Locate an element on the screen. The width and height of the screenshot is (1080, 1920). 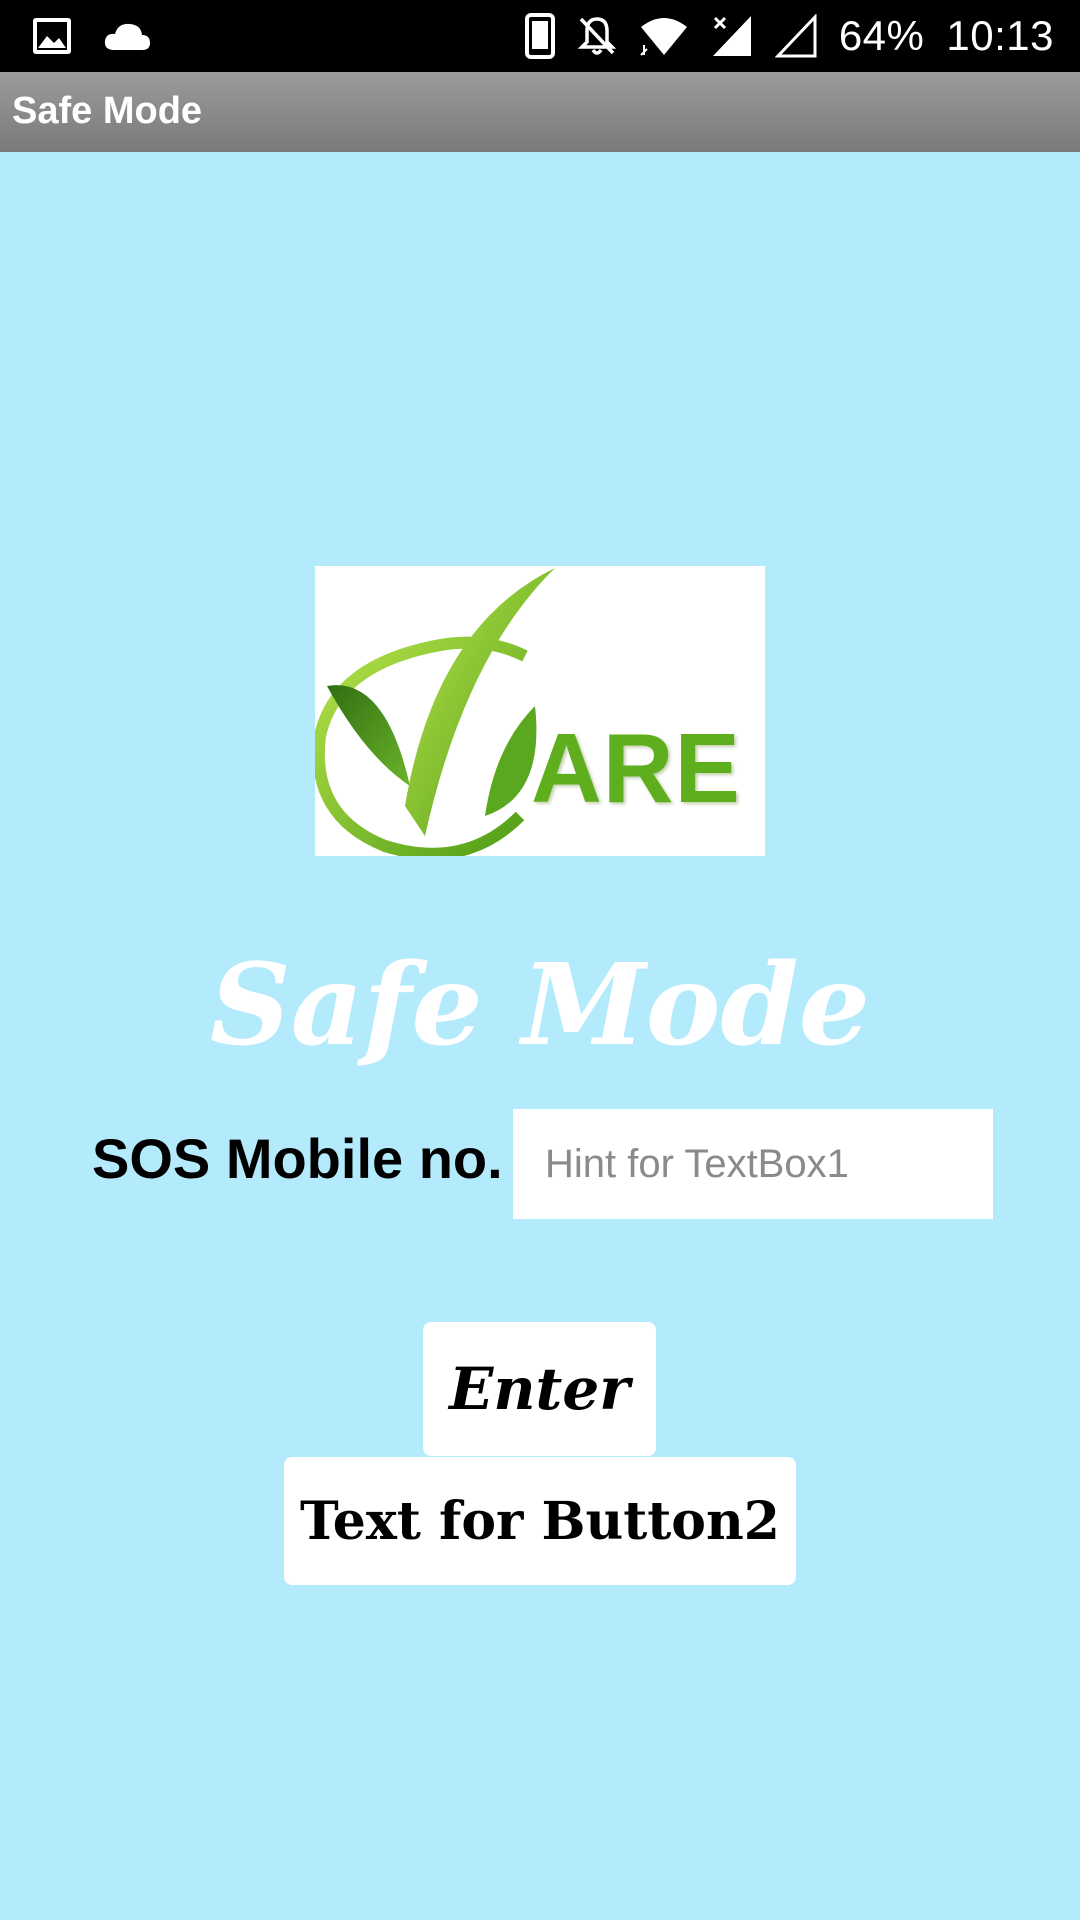
logo-text: ARE is located at coordinates (636, 768).